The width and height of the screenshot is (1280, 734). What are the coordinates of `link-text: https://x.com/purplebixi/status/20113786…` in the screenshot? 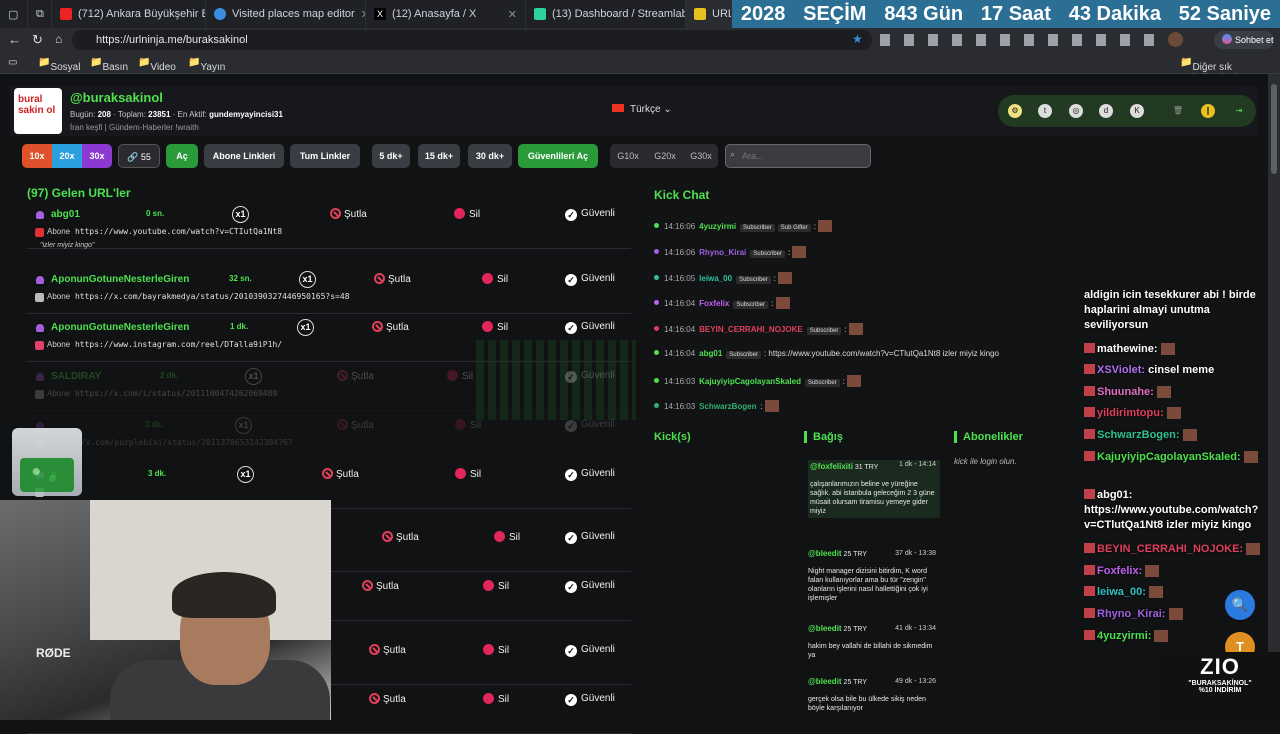 It's located at (170, 442).